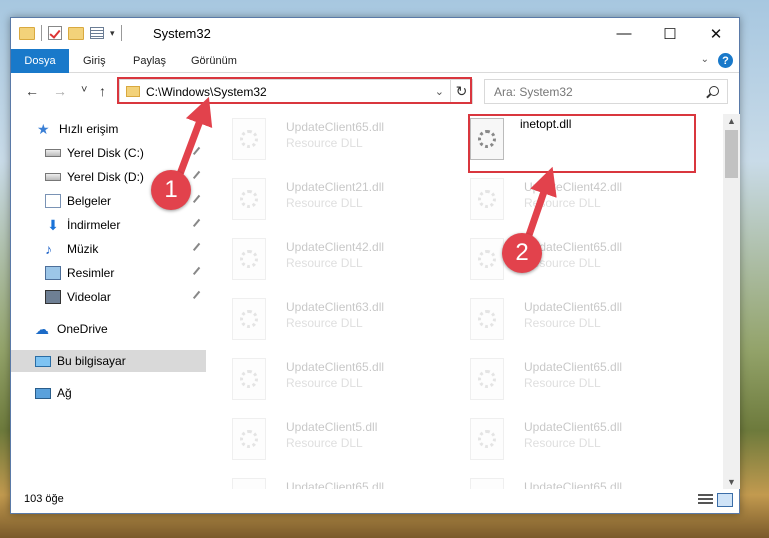 The width and height of the screenshot is (769, 538). Describe the element at coordinates (522, 253) in the screenshot. I see `step-badge-2: 2` at that location.